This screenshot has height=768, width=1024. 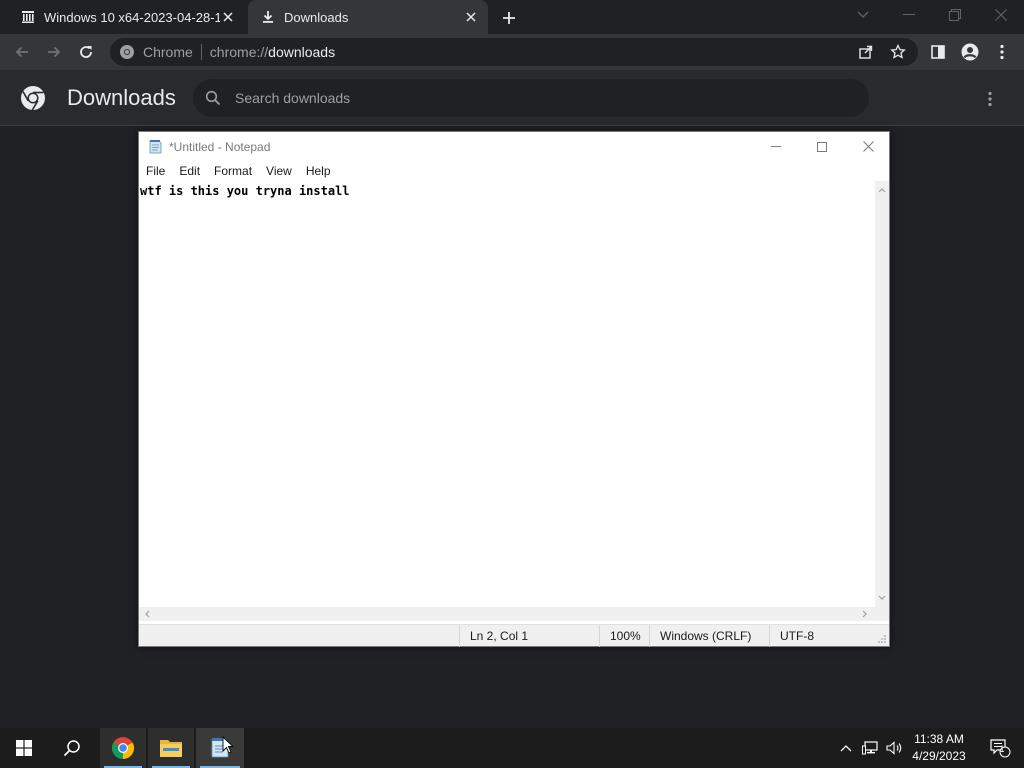 I want to click on search-box, so click(x=531, y=98).